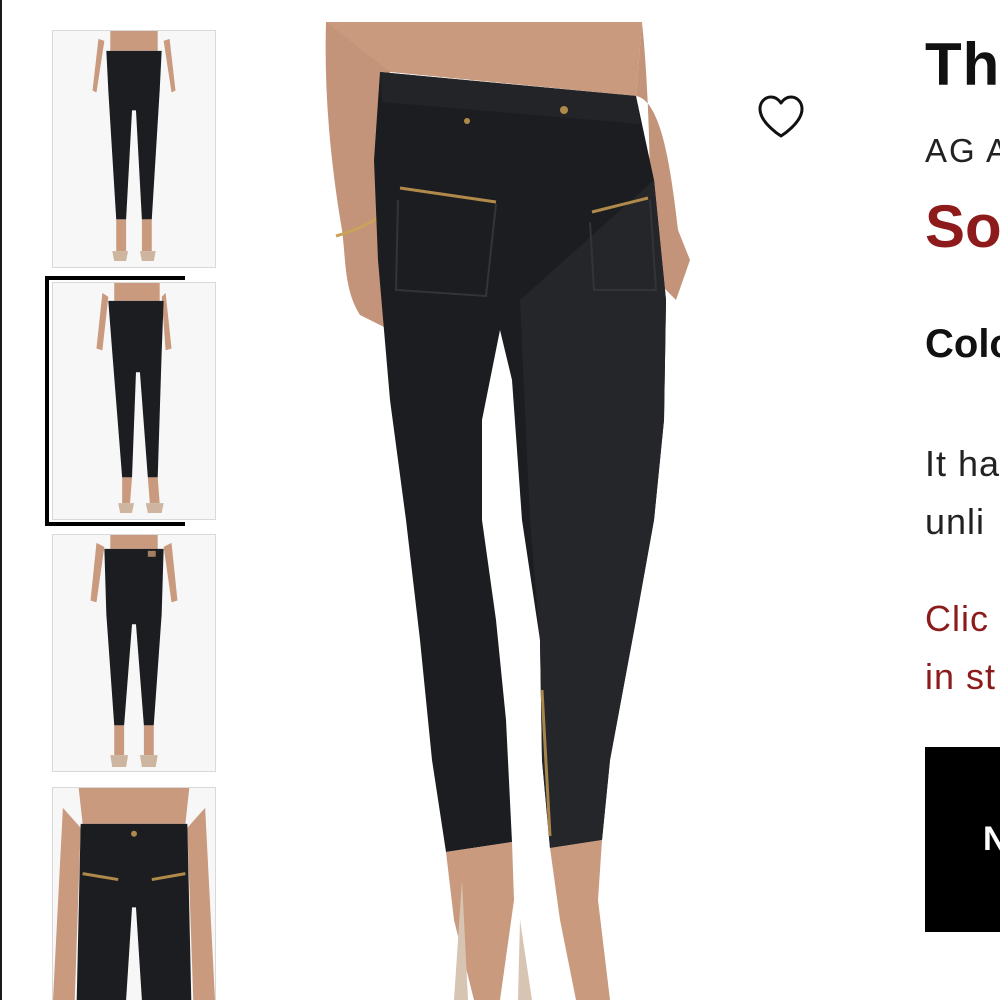 The width and height of the screenshot is (1000, 1000). Describe the element at coordinates (962, 344) in the screenshot. I see `color-label: Colo` at that location.